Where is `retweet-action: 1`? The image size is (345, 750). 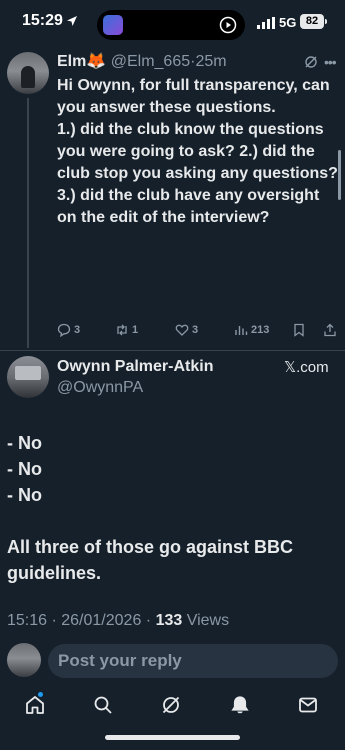
retweet-action: 1 is located at coordinates (126, 330).